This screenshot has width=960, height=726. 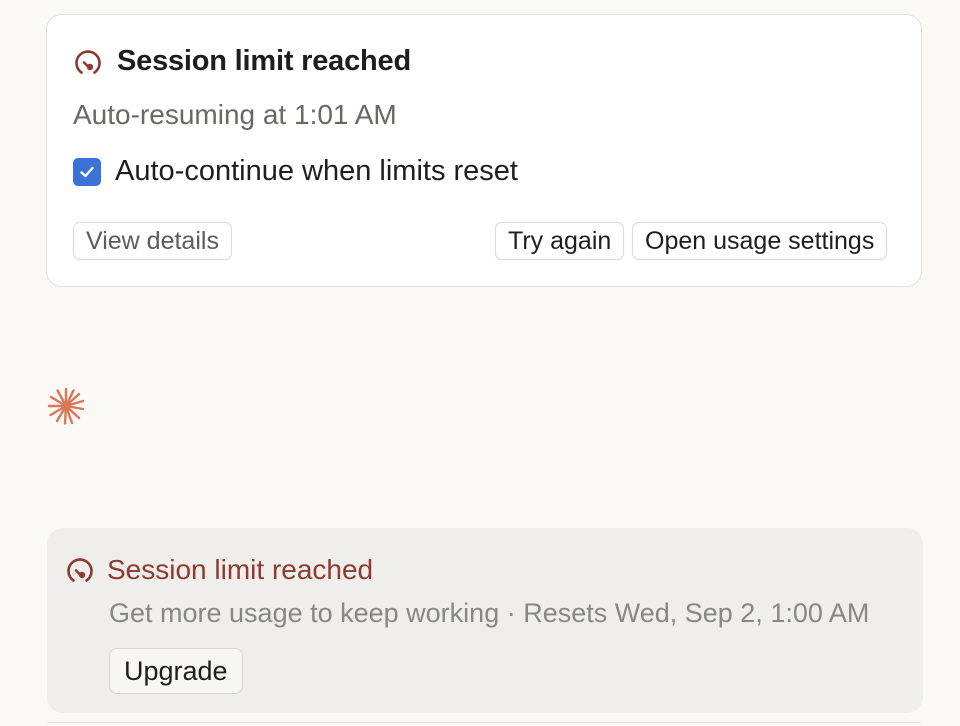 I want to click on auto-continue-label: Auto-continue when limits reset, so click(x=316, y=171).